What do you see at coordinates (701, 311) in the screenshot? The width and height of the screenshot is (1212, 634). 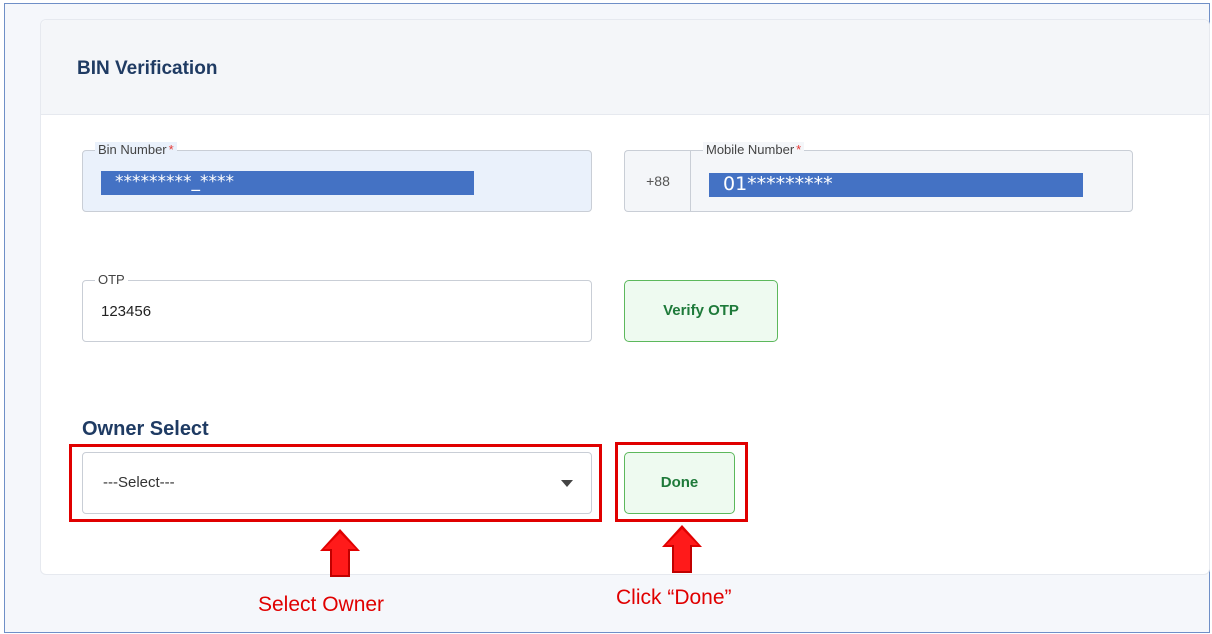 I see `verify-otp-button: Verify OTP` at bounding box center [701, 311].